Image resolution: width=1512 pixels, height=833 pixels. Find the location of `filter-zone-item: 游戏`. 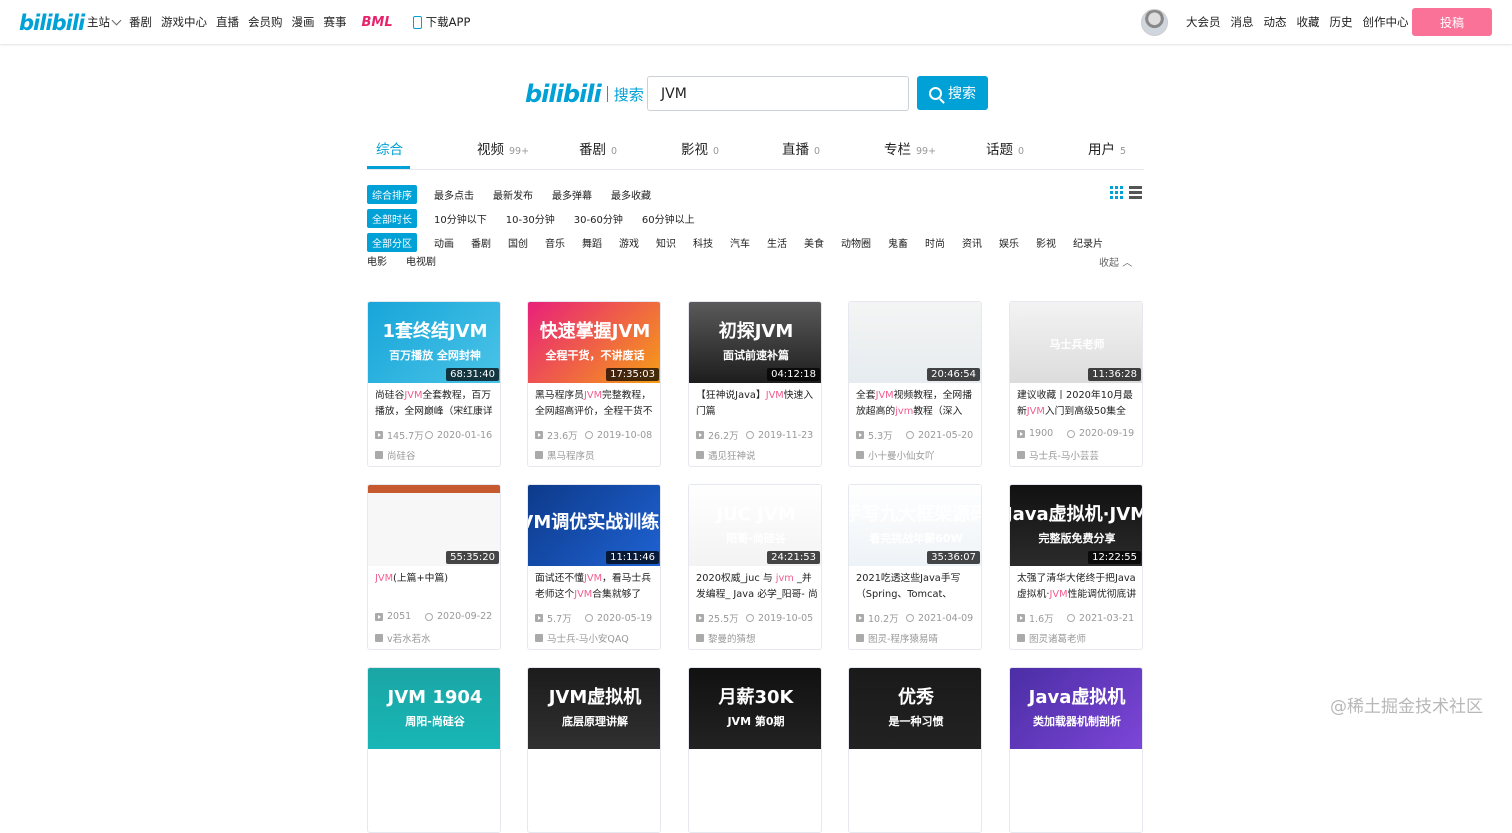

filter-zone-item: 游戏 is located at coordinates (629, 242).